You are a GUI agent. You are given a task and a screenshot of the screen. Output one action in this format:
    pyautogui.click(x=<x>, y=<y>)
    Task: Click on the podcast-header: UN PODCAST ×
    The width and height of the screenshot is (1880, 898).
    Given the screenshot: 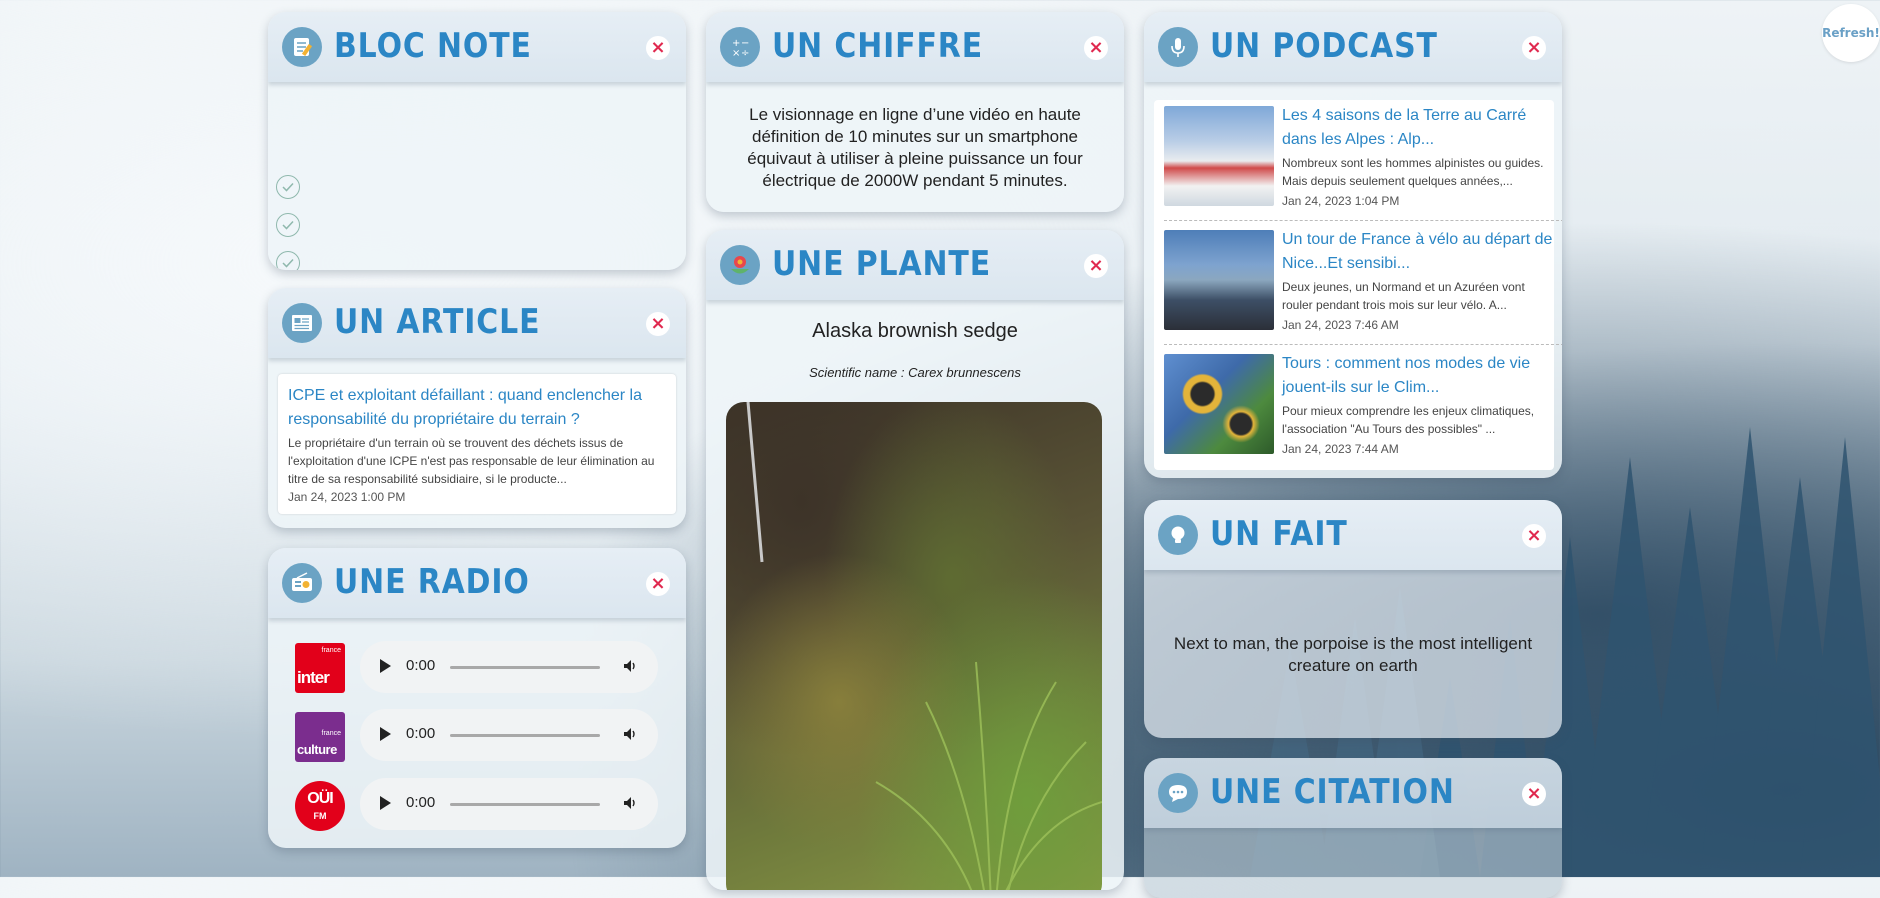 What is the action you would take?
    pyautogui.click(x=1353, y=47)
    